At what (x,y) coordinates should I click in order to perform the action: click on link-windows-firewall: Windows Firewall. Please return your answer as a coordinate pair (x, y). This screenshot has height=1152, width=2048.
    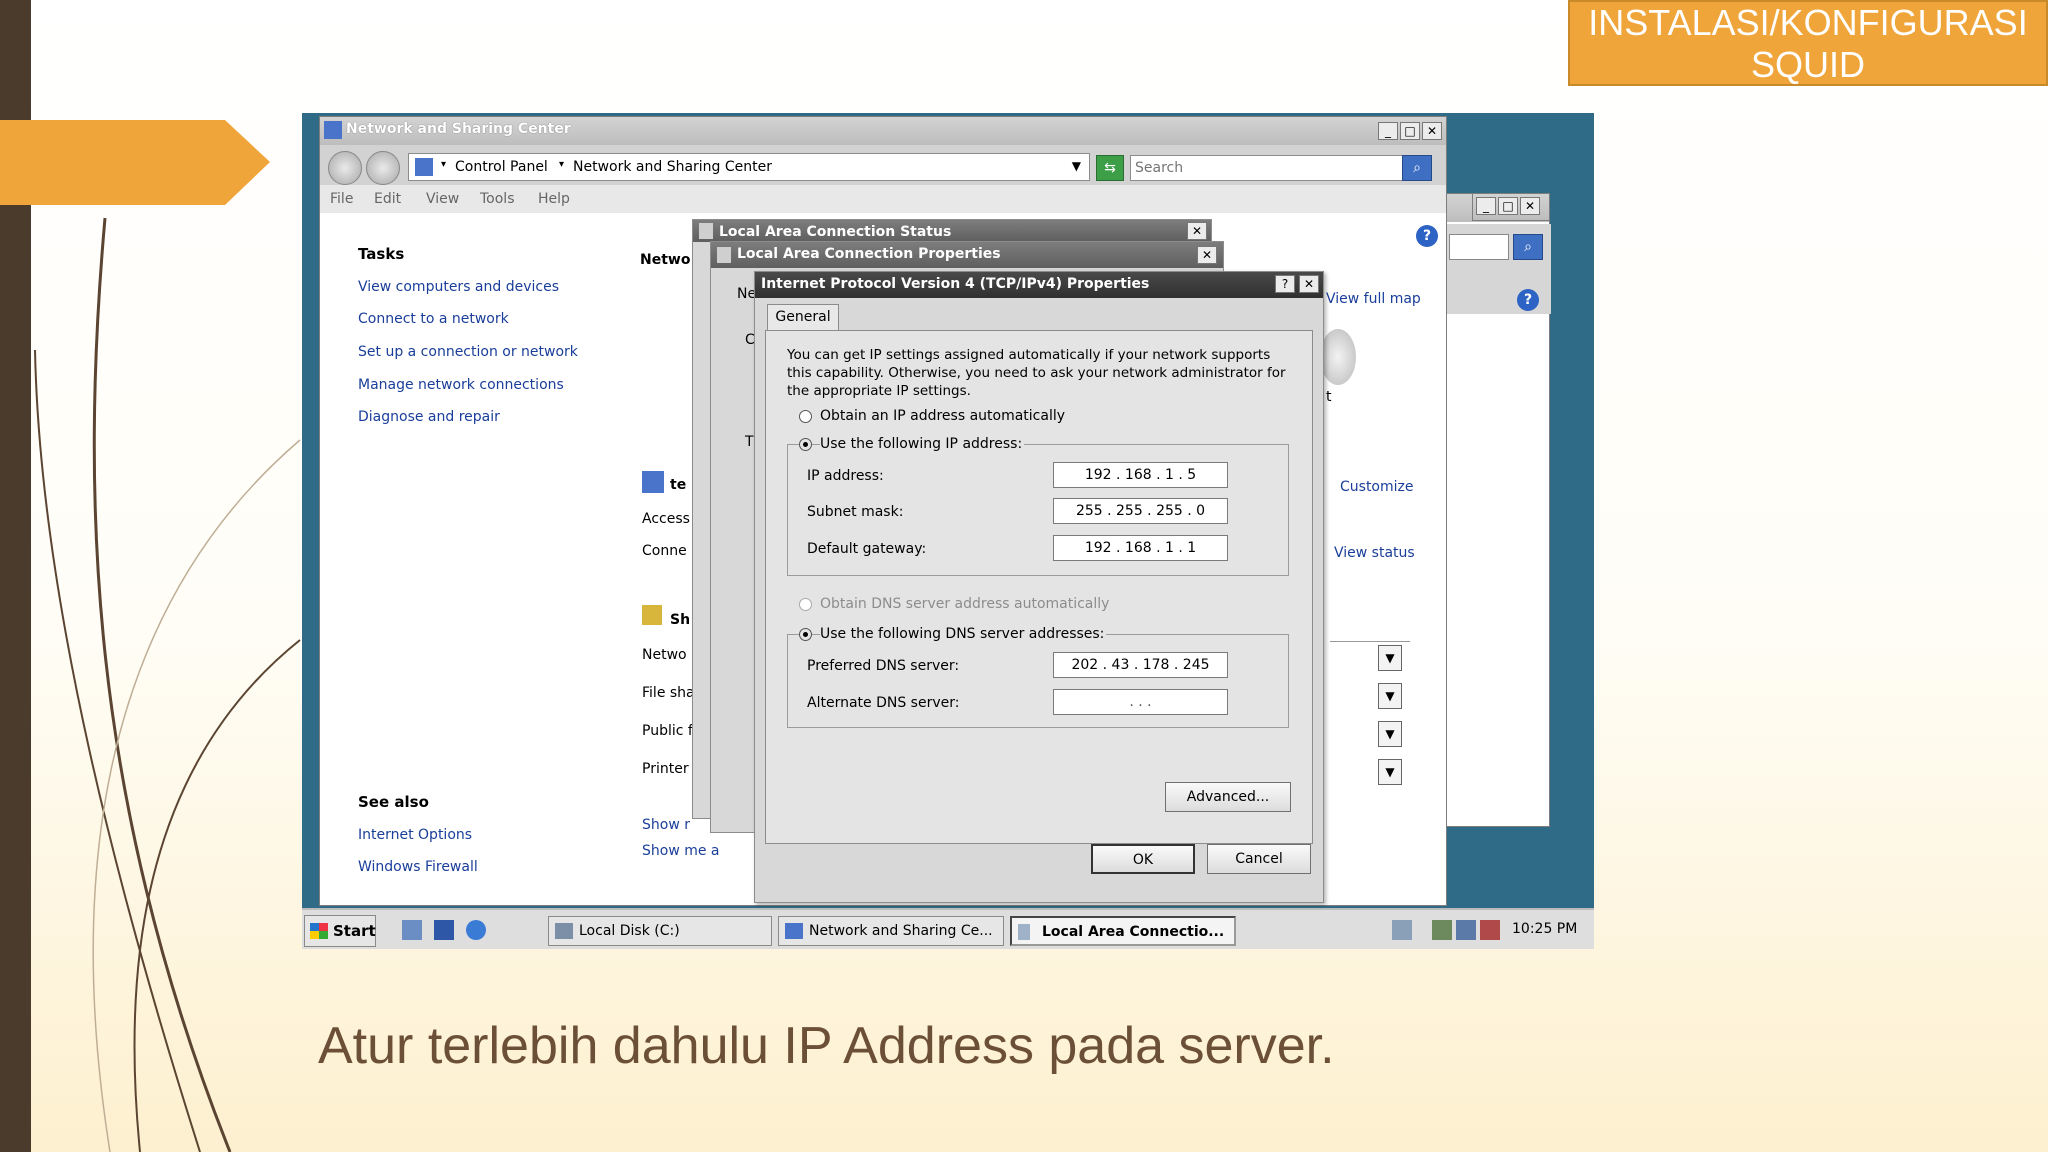
    Looking at the image, I should click on (418, 867).